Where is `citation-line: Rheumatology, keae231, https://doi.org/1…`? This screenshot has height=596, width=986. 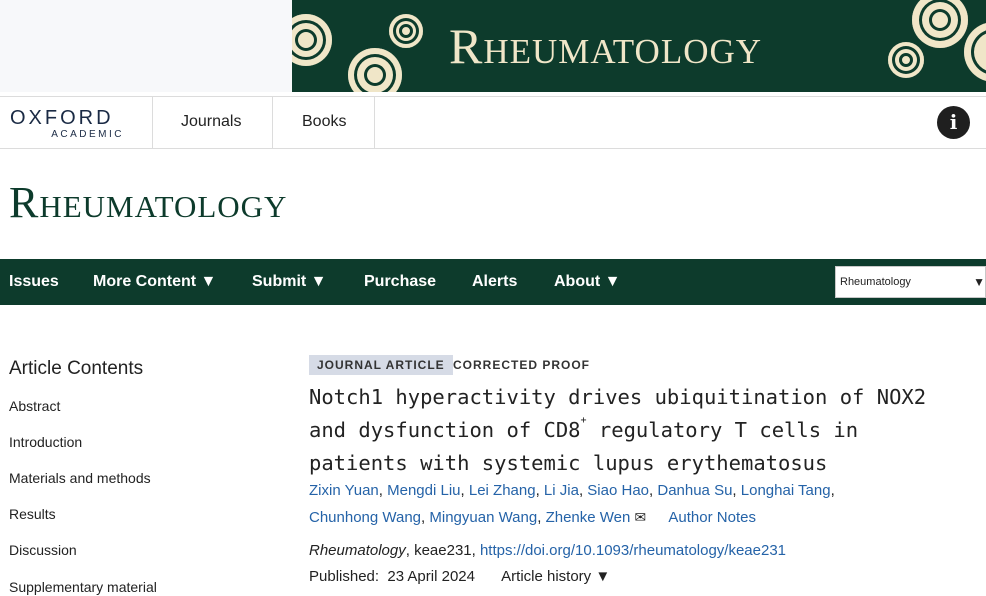 citation-line: Rheumatology, keae231, https://doi.org/1… is located at coordinates (547, 551).